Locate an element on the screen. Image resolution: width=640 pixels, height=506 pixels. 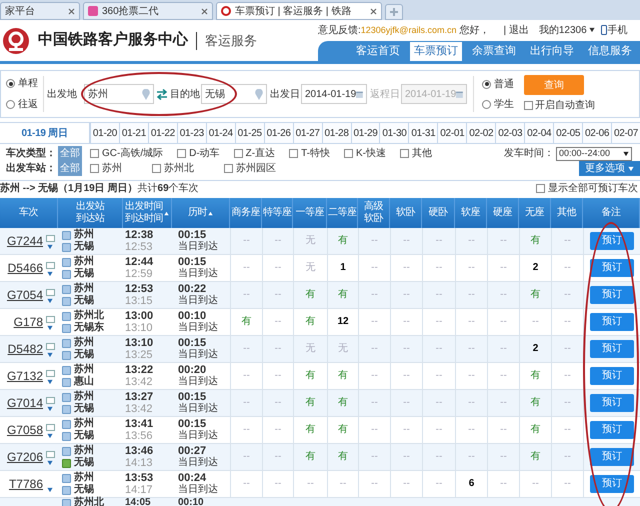
train-number-link: G7206 is located at coordinates (24, 457).